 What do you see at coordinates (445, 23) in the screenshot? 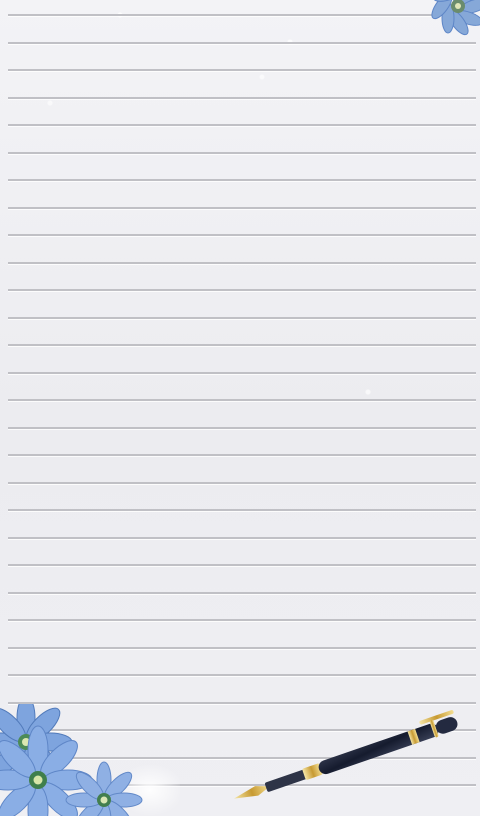
I see `blue-flower-icon` at bounding box center [445, 23].